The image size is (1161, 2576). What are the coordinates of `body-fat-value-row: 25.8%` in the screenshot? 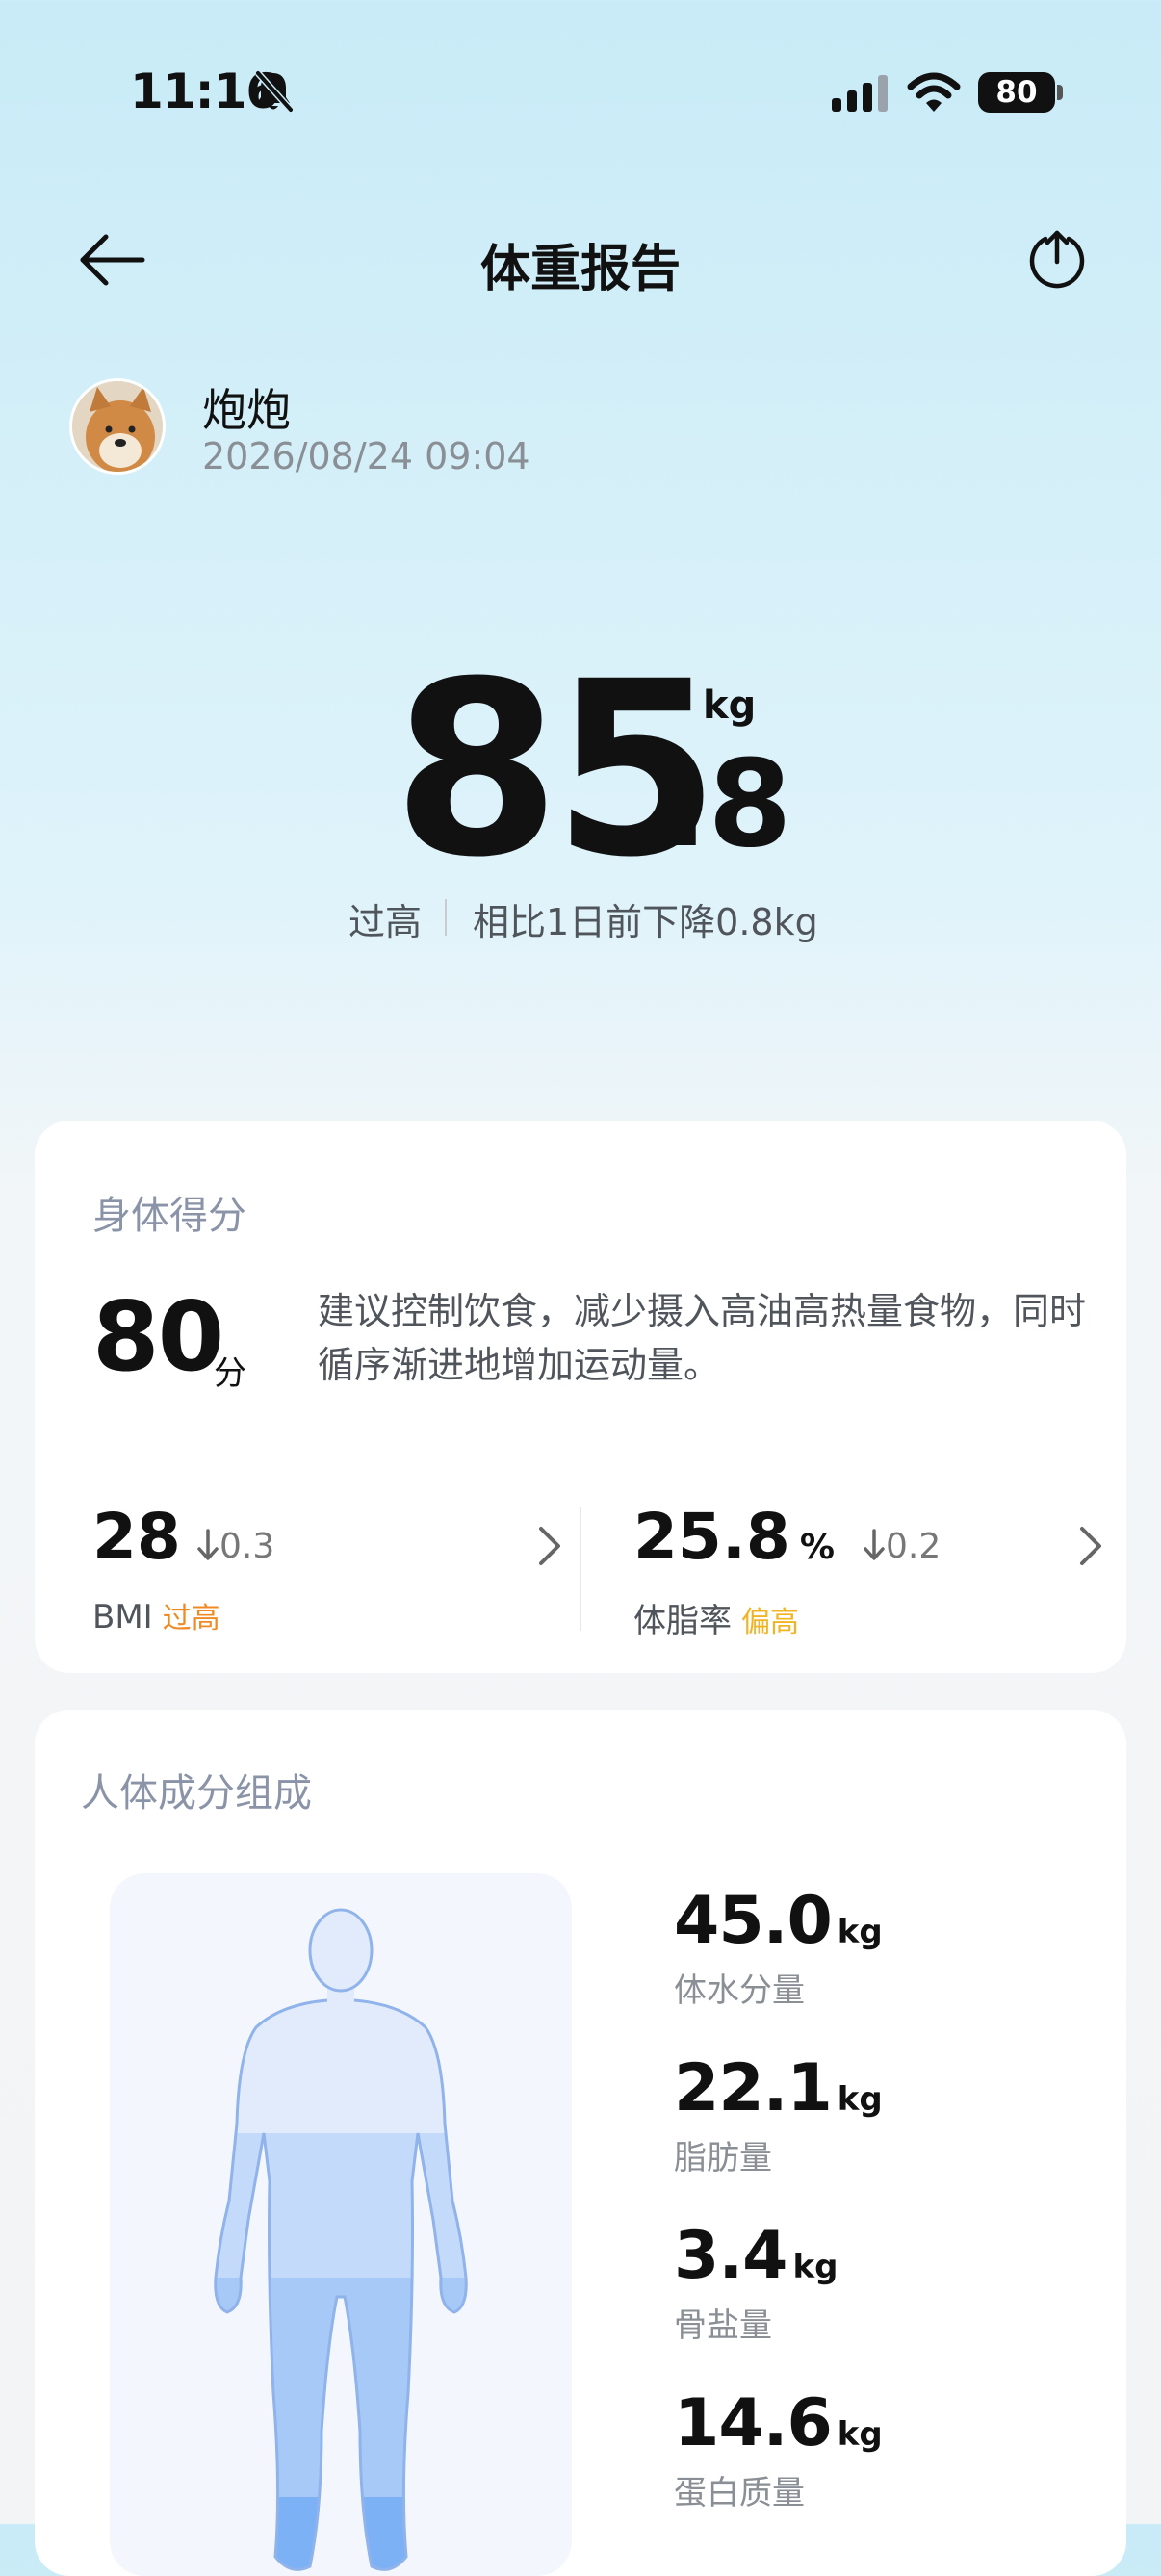 It's located at (734, 1537).